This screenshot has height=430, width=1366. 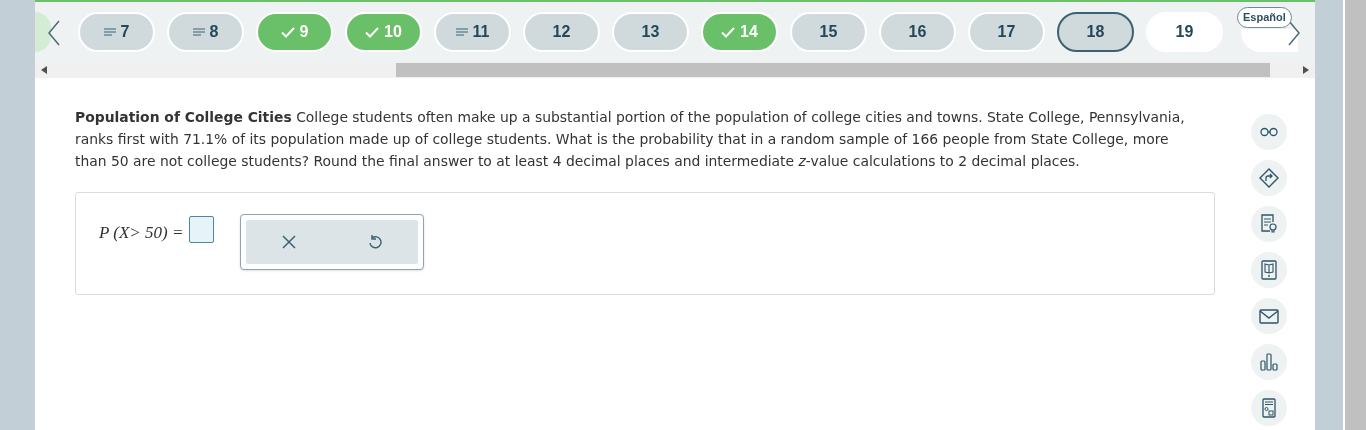 What do you see at coordinates (472, 32) in the screenshot?
I see `question-pill: 11` at bounding box center [472, 32].